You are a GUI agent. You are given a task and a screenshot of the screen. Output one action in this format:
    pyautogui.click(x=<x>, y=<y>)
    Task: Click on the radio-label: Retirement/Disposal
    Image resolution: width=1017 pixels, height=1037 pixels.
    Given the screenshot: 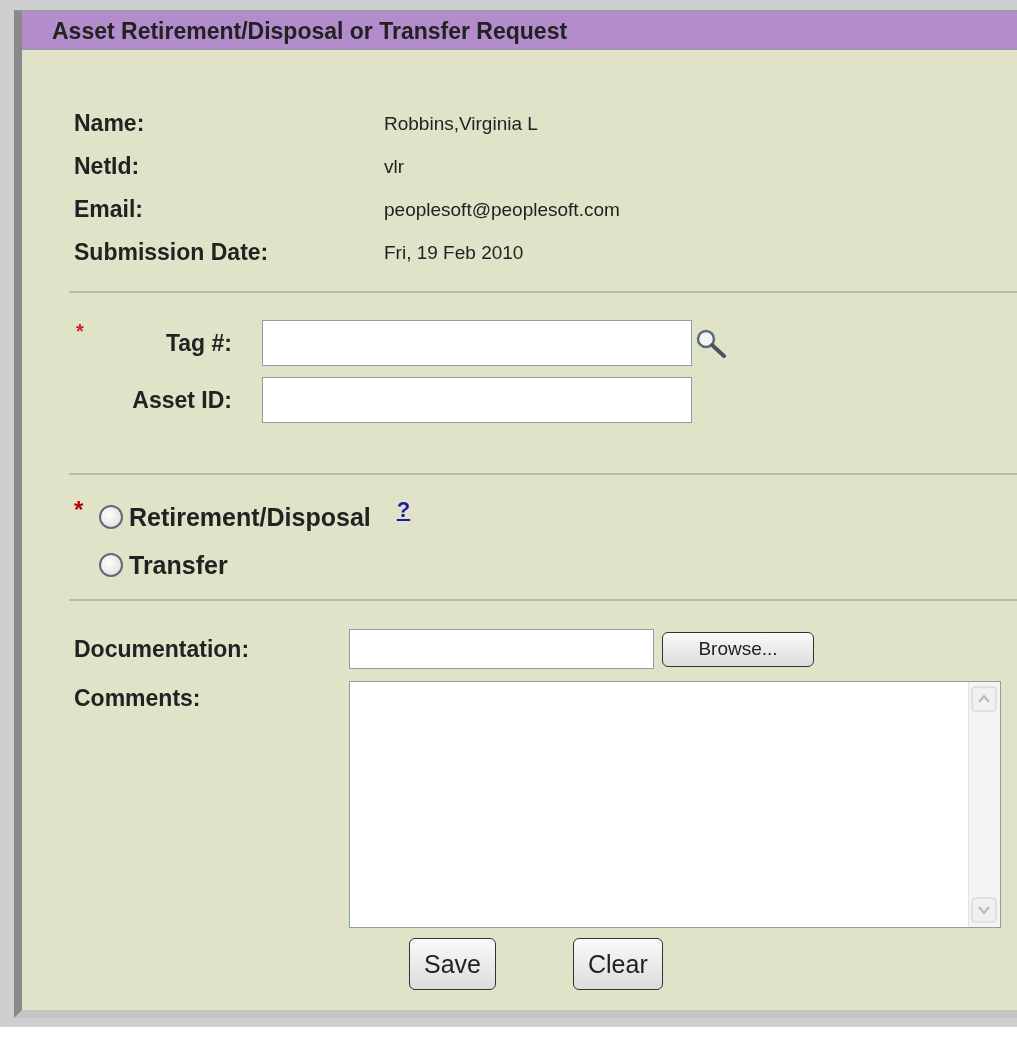 What is the action you would take?
    pyautogui.click(x=250, y=517)
    